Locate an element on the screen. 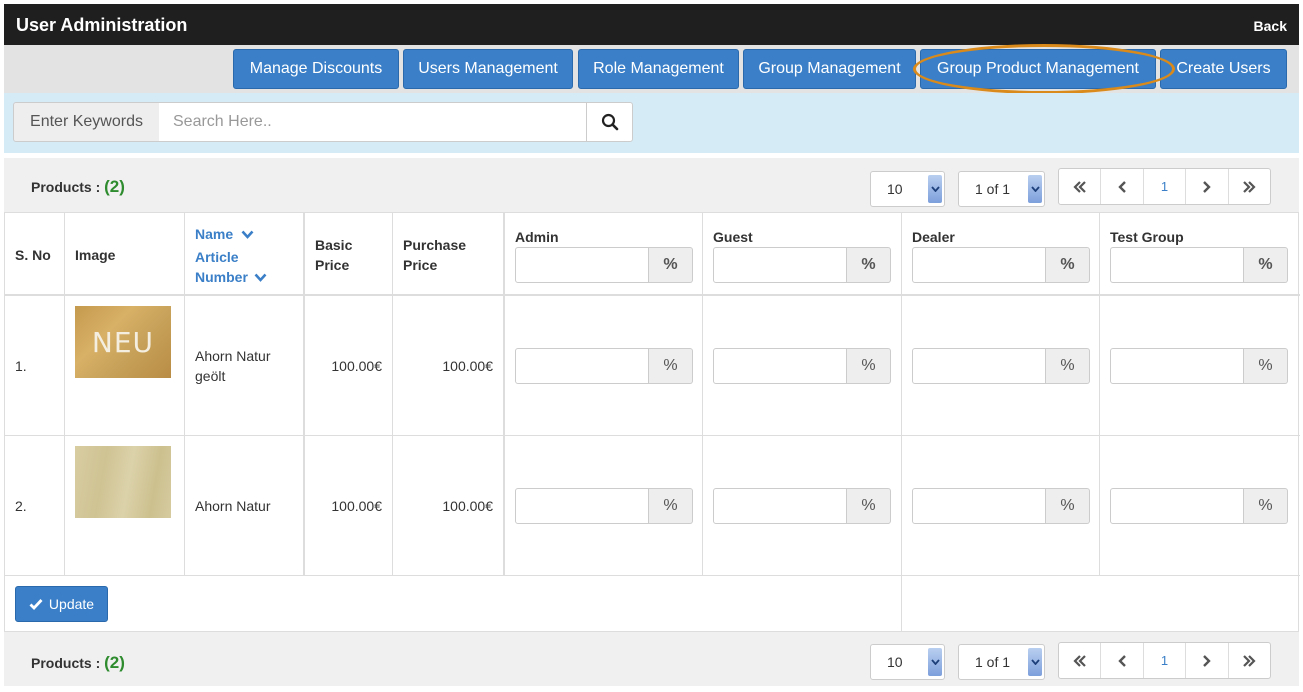 The image size is (1303, 692). product-thumbnail: NEU is located at coordinates (123, 342).